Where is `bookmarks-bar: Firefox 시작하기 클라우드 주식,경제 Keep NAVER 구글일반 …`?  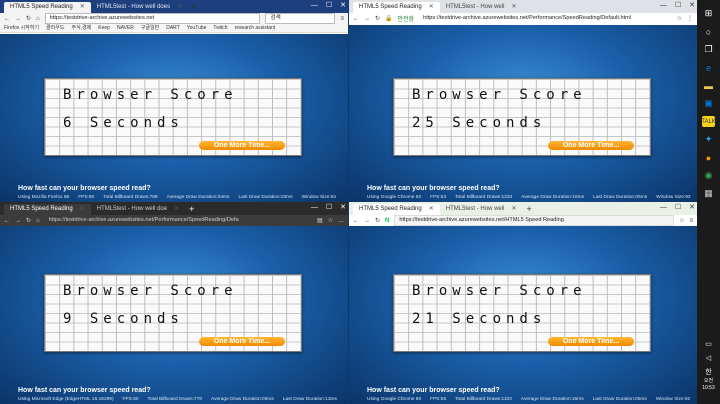 bookmarks-bar: Firefox 시작하기 클라우드 주식,경제 Keep NAVER 구글일반 … is located at coordinates (174, 28).